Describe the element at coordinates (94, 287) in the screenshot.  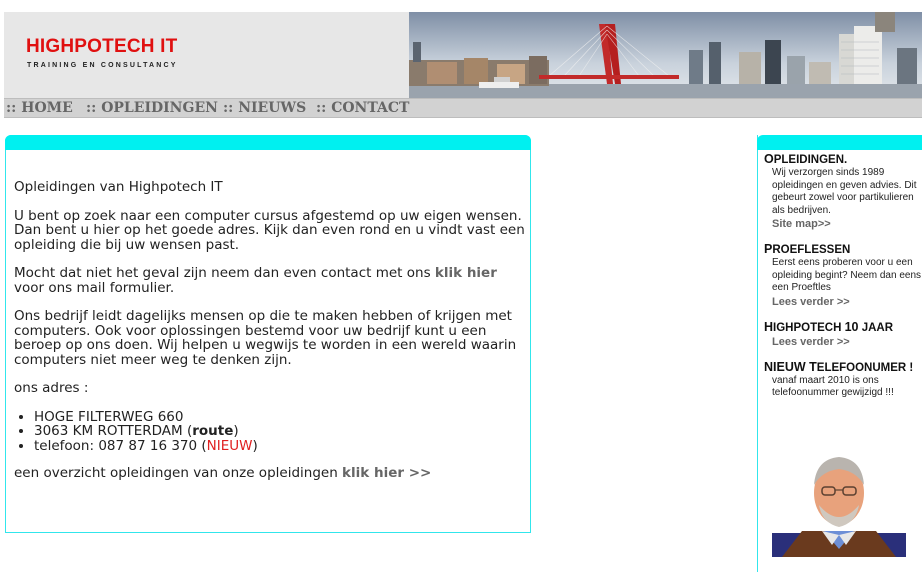
I see `contact-text-tail: voor ons mail formulier.` at that location.